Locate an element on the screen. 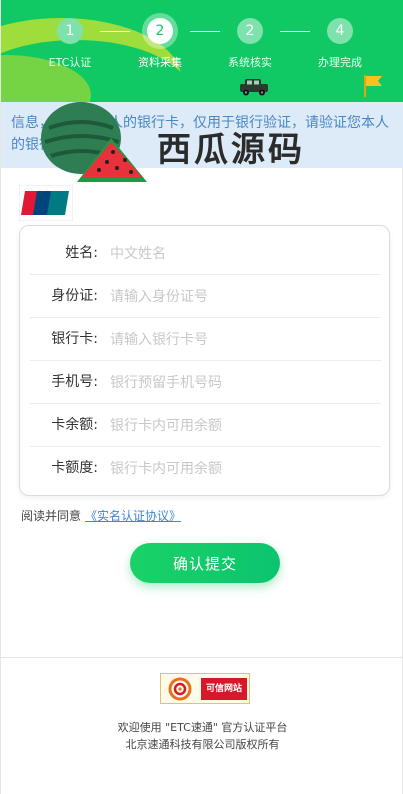 This screenshot has height=794, width=403. step-1: 1 ETC认证 is located at coordinates (70, 44).